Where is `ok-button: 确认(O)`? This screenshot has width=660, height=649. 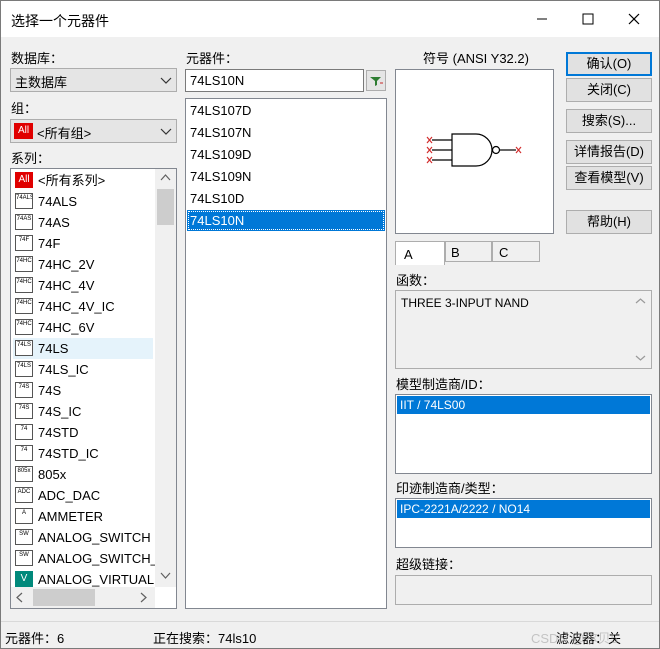
ok-button: 确认(O) is located at coordinates (609, 64).